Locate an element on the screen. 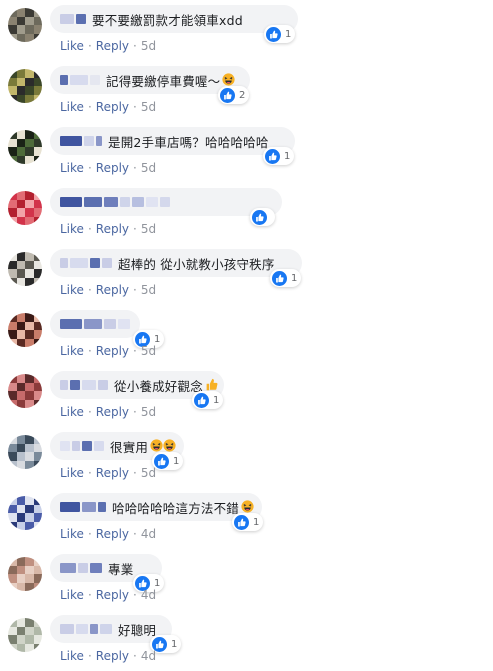 The width and height of the screenshot is (493, 671). comment-item: 超棒的 從小就教小孩守秩序 1 Like · Reply · 5d is located at coordinates (246, 274).